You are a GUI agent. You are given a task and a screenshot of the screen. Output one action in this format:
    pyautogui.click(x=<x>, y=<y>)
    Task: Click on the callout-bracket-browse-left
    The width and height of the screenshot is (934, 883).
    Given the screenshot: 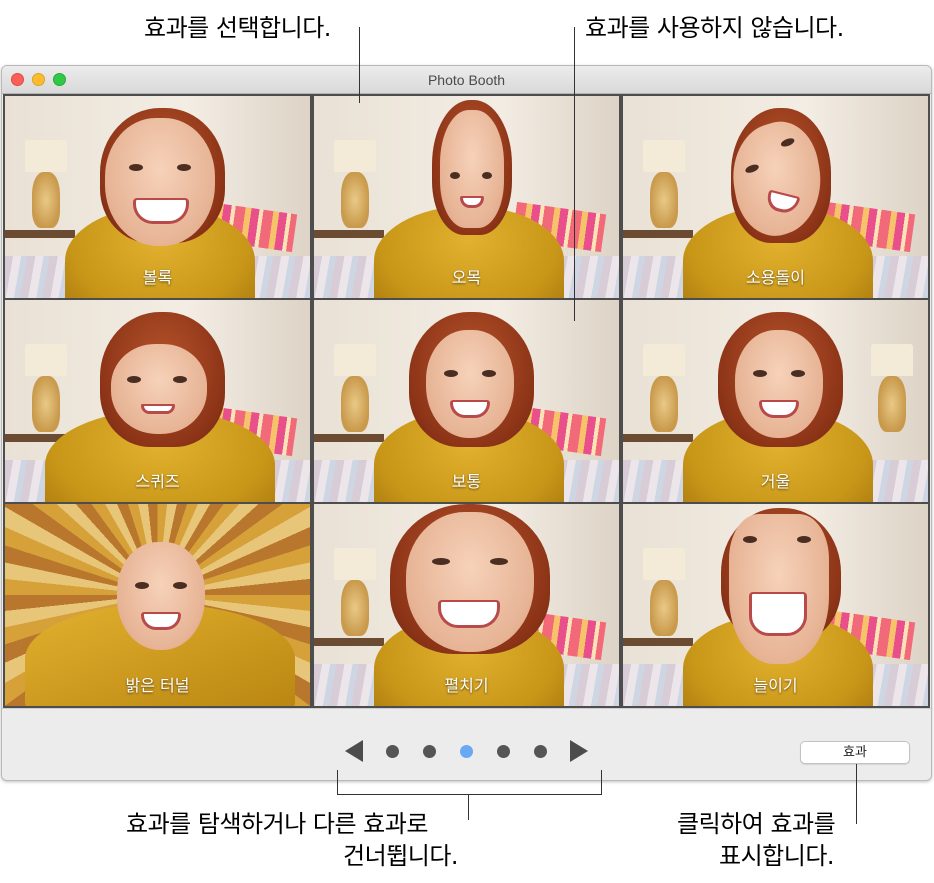 What is the action you would take?
    pyautogui.click(x=337, y=782)
    